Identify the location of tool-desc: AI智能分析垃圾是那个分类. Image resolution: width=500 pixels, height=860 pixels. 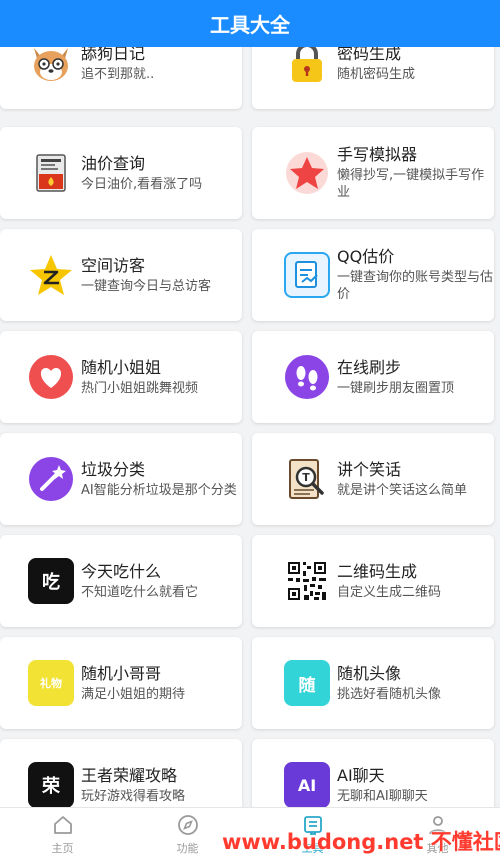
(159, 490).